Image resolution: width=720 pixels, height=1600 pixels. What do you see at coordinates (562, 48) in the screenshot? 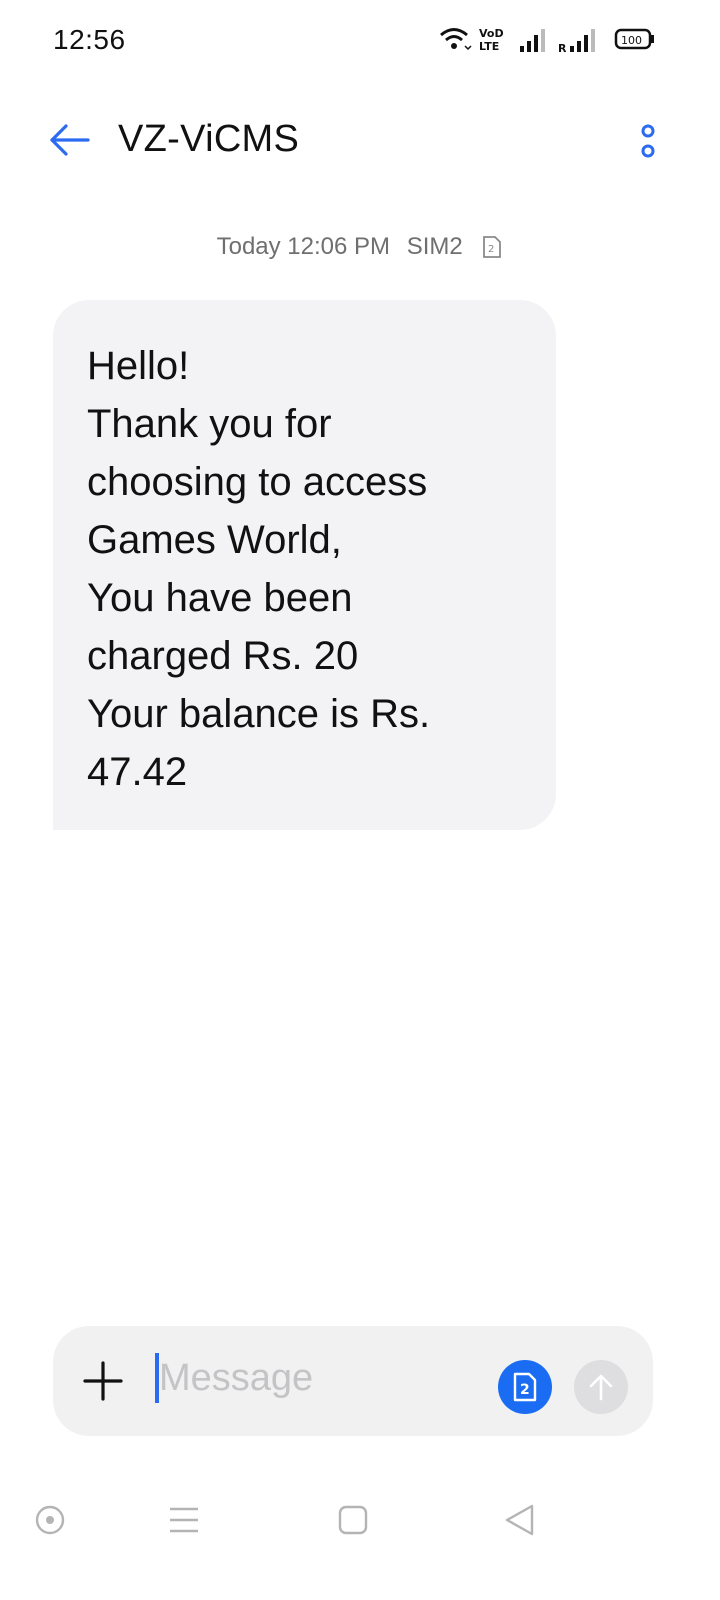
I see `svg-text: R` at bounding box center [562, 48].